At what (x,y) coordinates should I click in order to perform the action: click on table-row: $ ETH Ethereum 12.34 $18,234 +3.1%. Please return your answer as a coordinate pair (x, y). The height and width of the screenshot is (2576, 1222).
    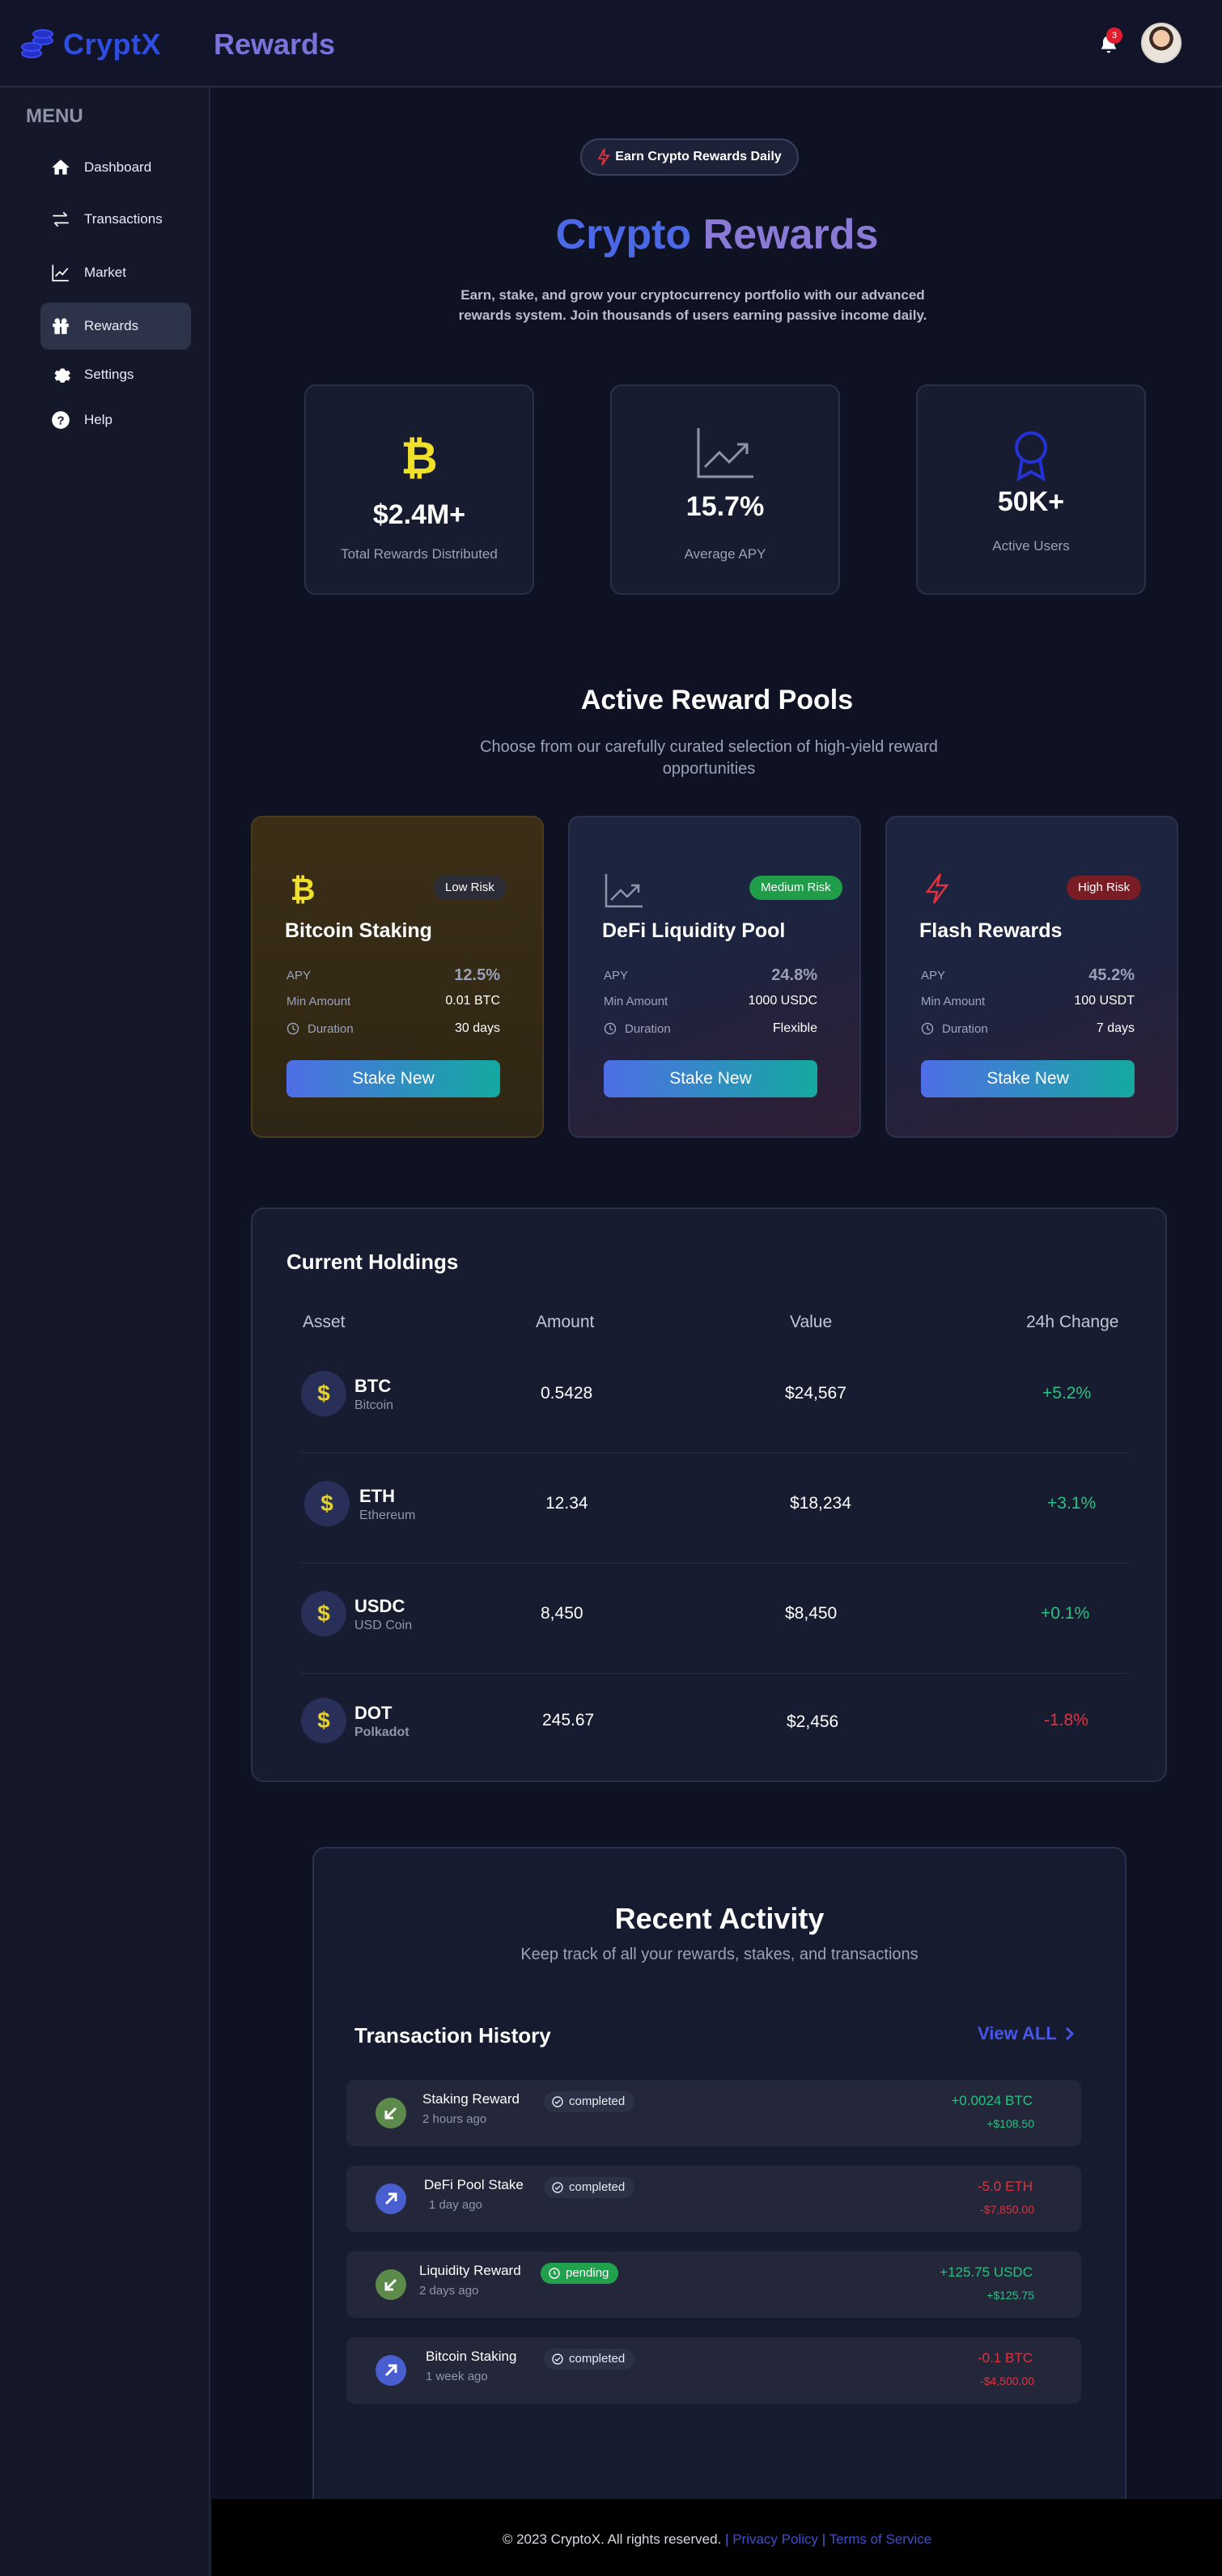
    Looking at the image, I should click on (714, 1509).